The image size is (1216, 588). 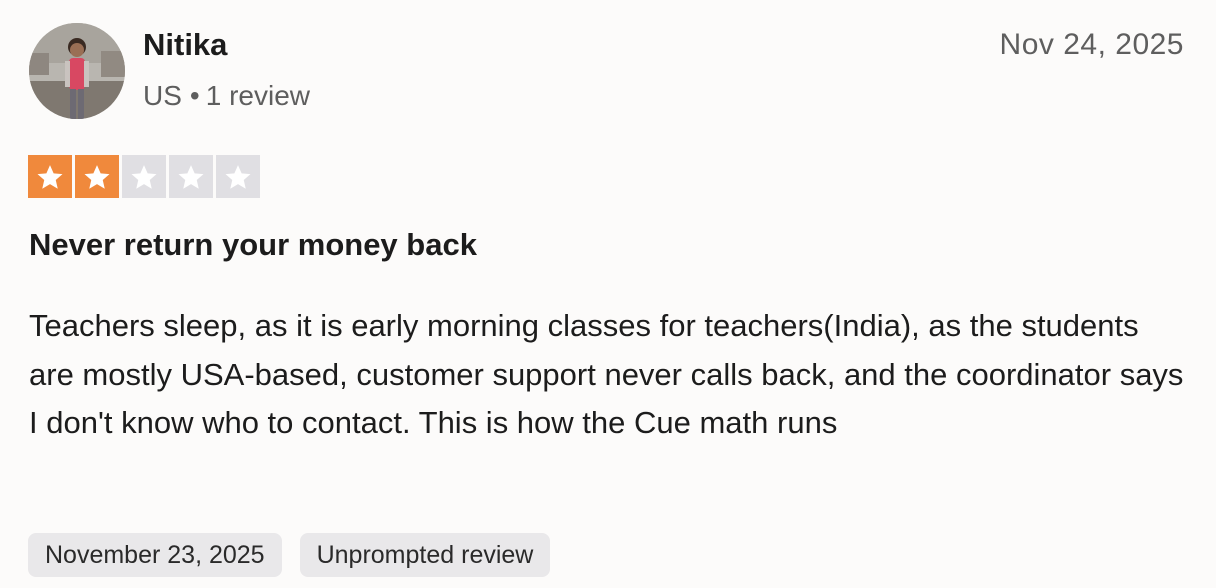 I want to click on review-tags: November 23, 2025 Unprompted review, so click(x=289, y=555).